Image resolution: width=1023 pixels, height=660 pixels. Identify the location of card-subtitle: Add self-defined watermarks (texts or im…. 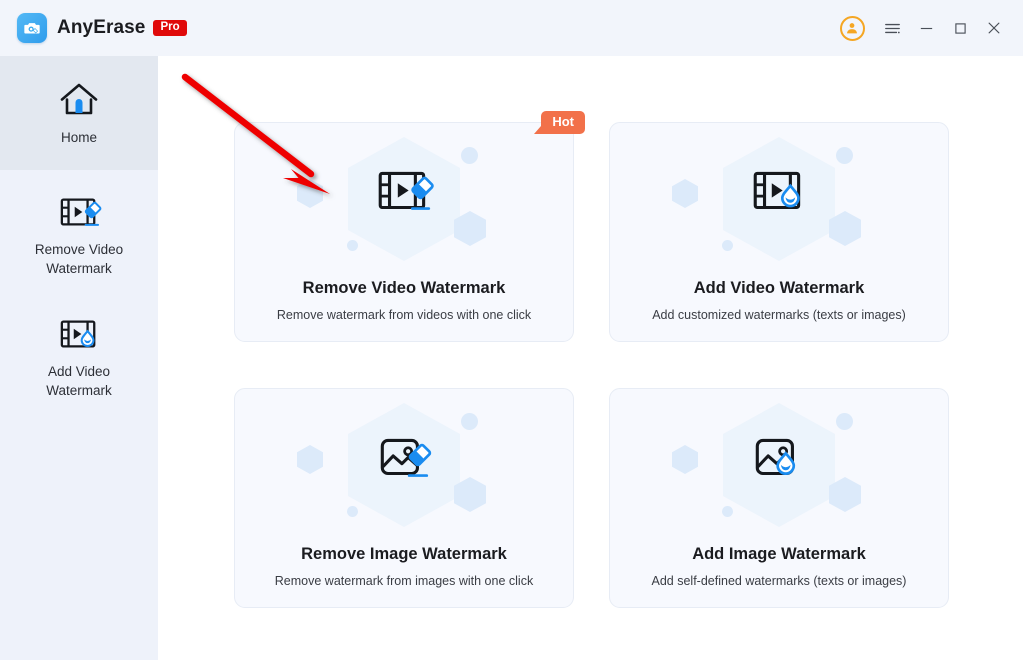
(779, 581).